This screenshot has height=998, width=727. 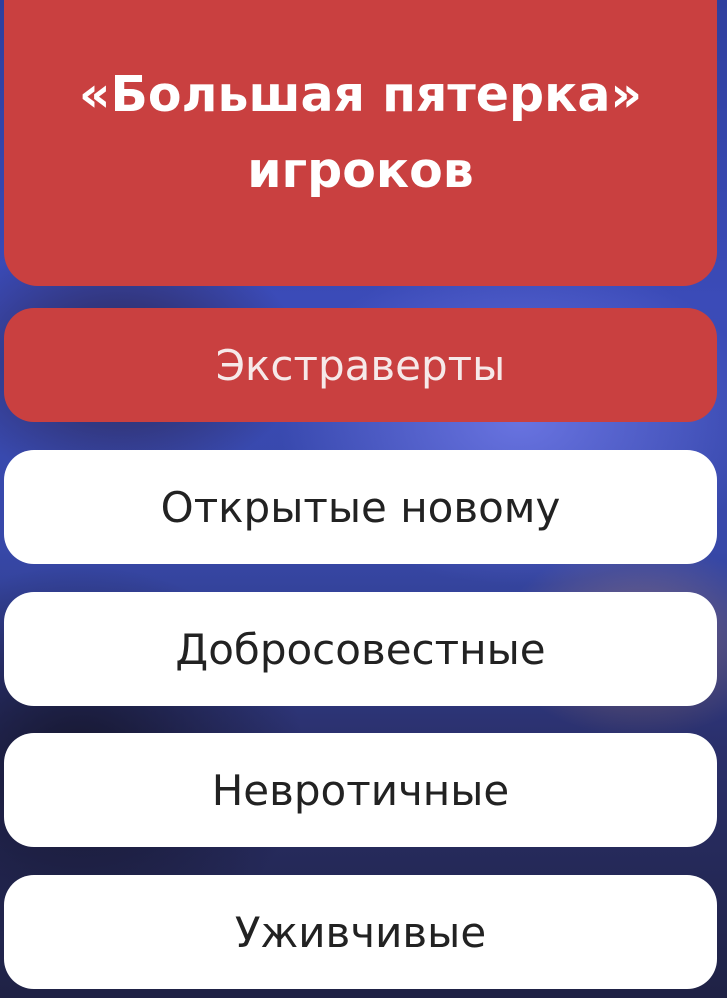 I want to click on answer-option-label: Добросовестные, so click(x=360, y=649).